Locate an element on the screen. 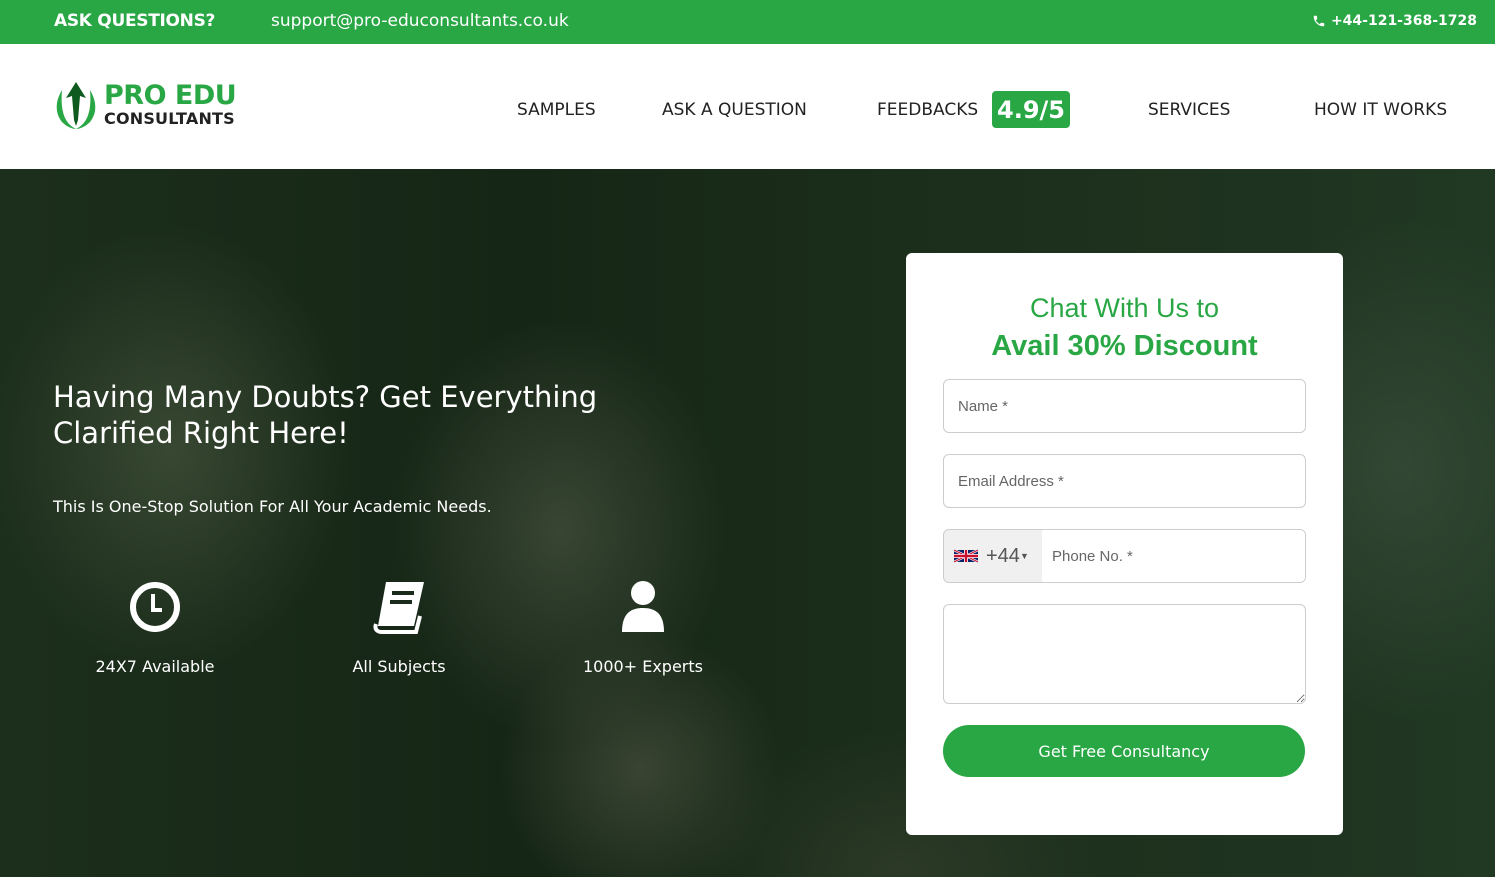 This screenshot has width=1495, height=877. phone-link: +44-121-368-1728 is located at coordinates (1394, 21).